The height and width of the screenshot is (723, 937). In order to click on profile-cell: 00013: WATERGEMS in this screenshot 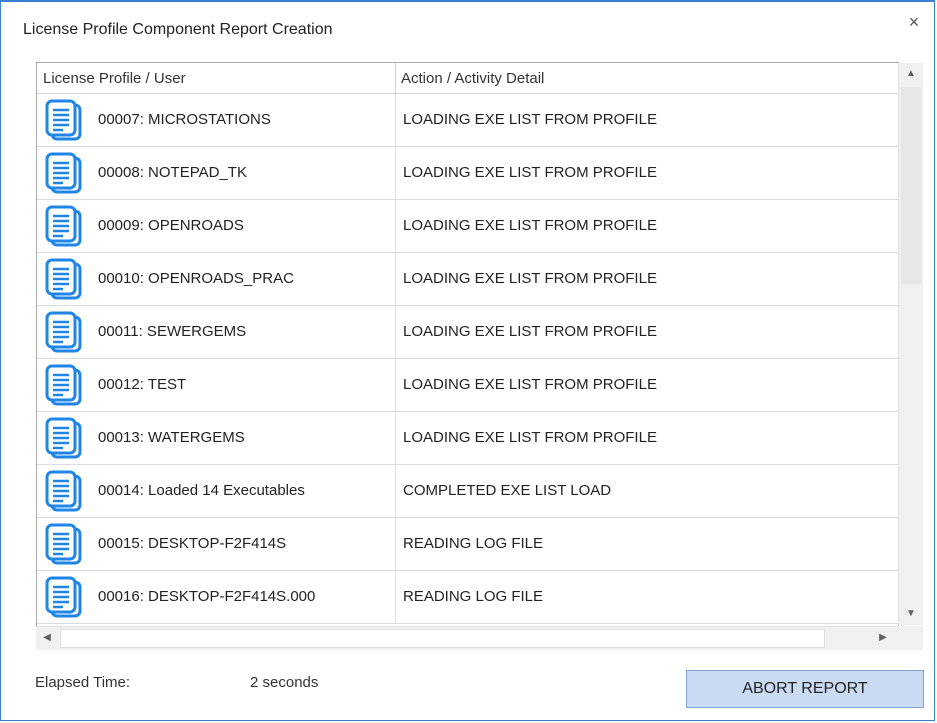, I will do `click(216, 438)`.